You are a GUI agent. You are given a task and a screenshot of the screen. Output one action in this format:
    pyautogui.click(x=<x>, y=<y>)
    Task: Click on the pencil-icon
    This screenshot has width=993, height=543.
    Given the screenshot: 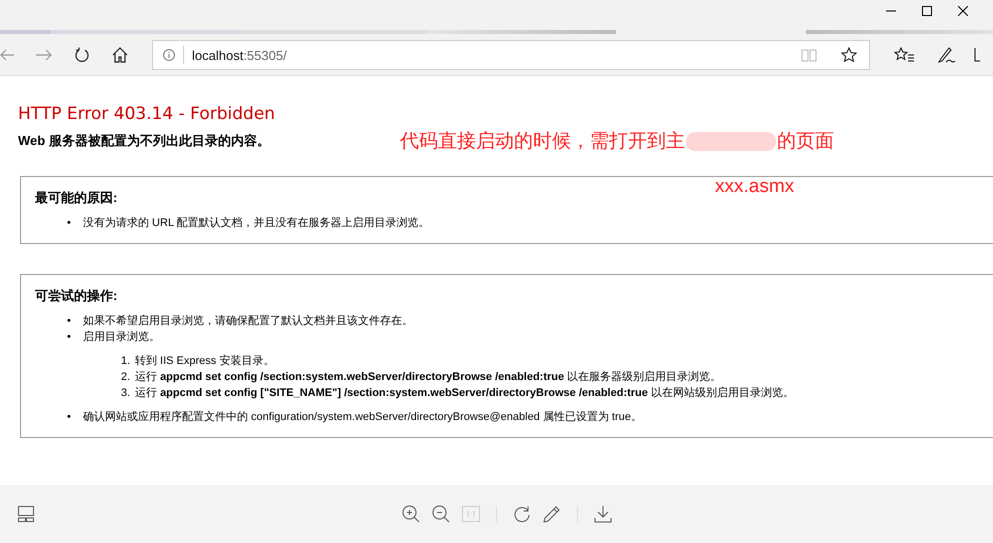 What is the action you would take?
    pyautogui.click(x=552, y=514)
    